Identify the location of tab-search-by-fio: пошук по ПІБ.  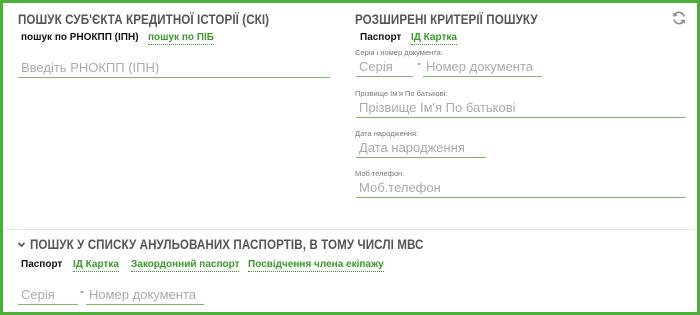
(181, 38).